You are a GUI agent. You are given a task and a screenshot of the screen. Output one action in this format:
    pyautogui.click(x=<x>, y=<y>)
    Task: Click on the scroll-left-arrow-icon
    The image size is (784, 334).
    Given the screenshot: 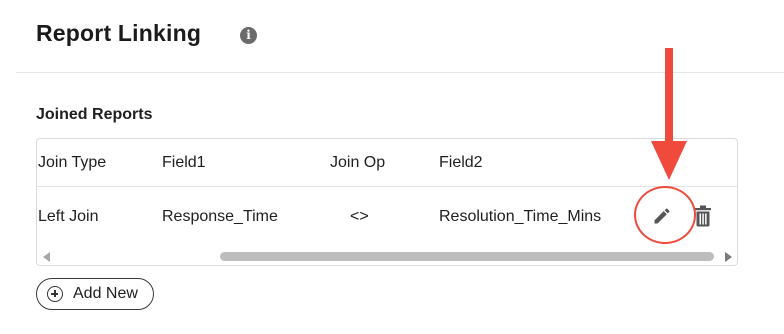 What is the action you would take?
    pyautogui.click(x=46, y=257)
    